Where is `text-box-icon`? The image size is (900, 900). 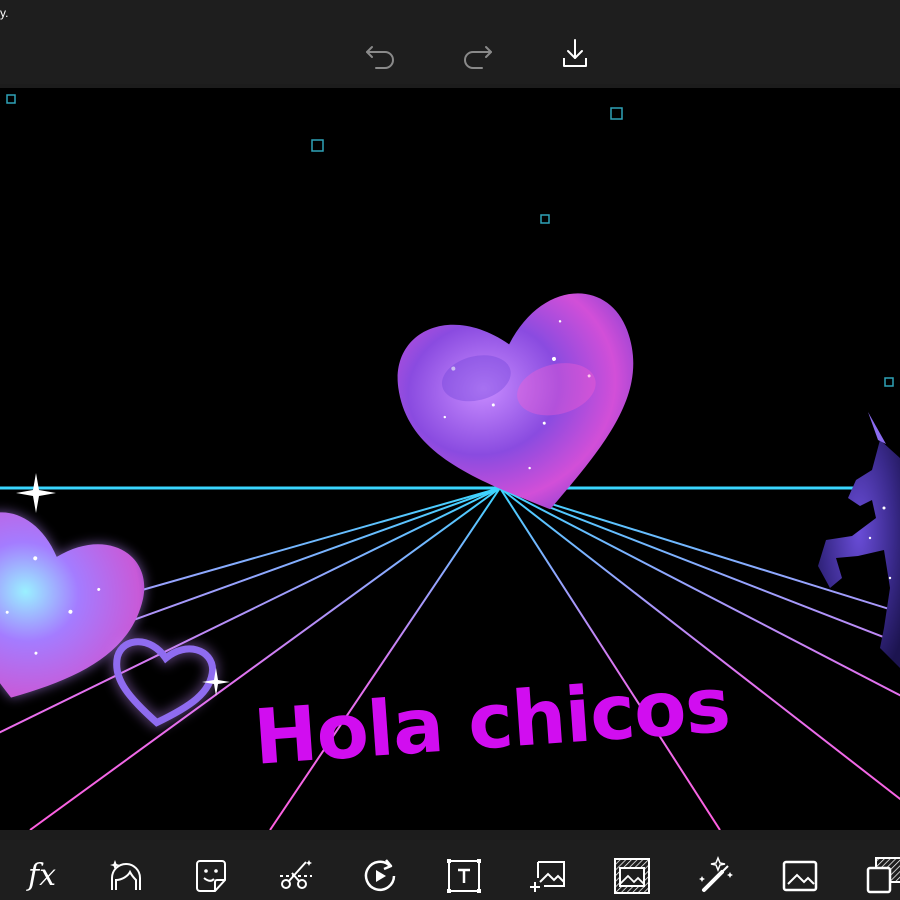 text-box-icon is located at coordinates (464, 876).